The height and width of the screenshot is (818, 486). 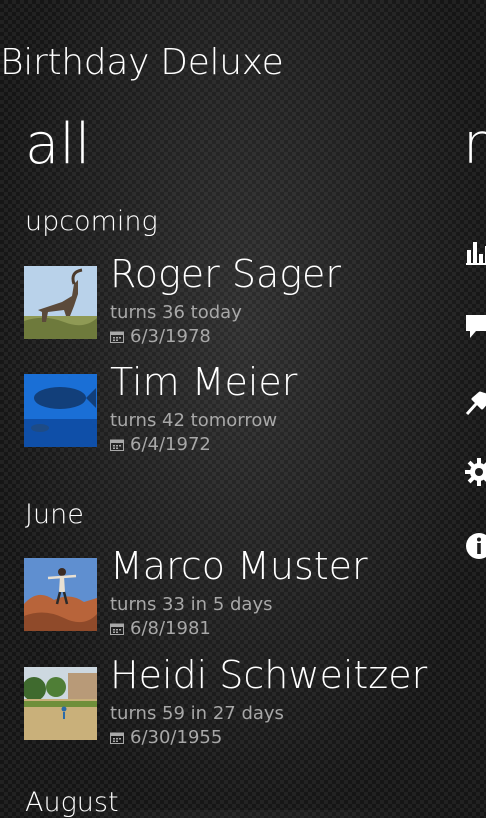 What do you see at coordinates (170, 628) in the screenshot?
I see `contact-date-value: 6/8/1981` at bounding box center [170, 628].